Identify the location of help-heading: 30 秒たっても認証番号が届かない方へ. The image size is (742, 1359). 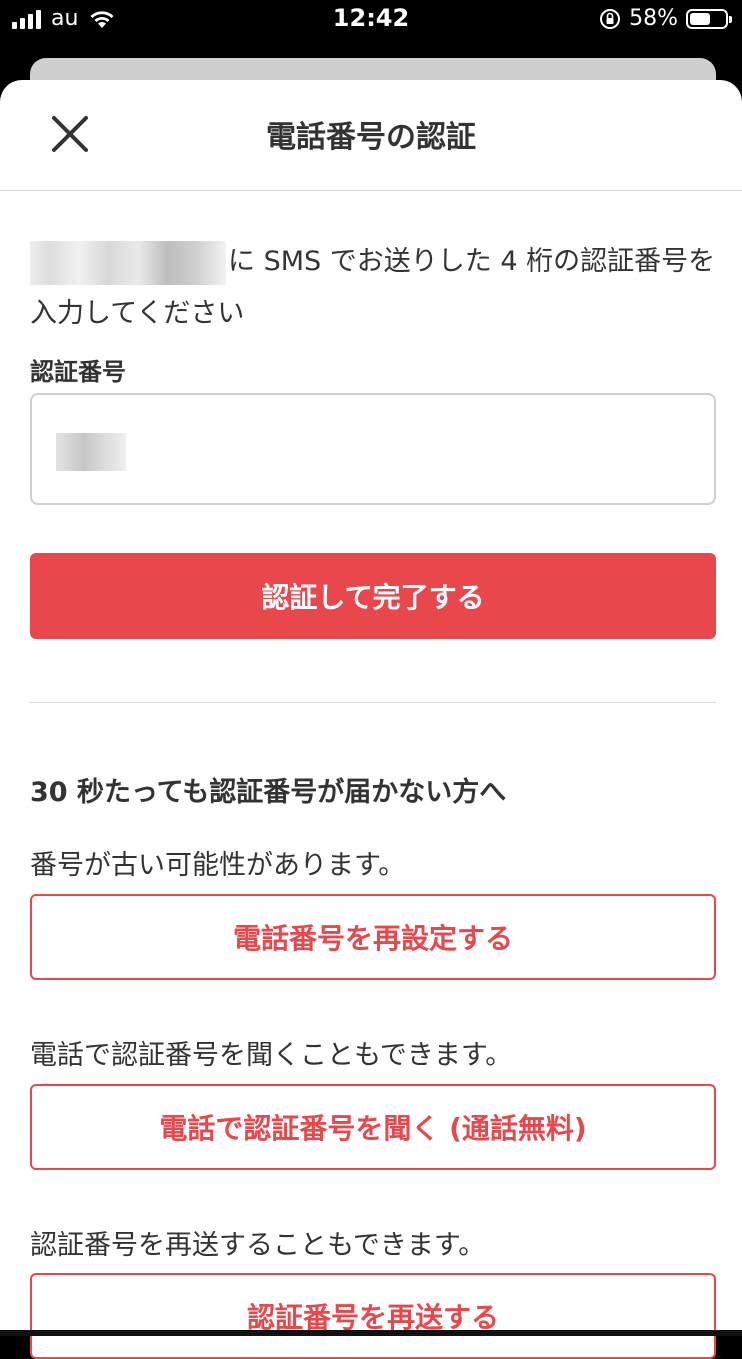
(268, 789).